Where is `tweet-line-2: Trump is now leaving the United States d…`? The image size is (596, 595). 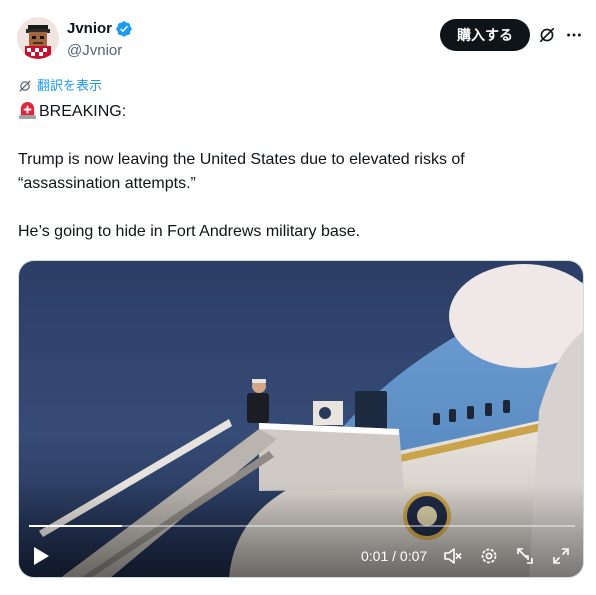 tweet-line-2: Trump is now leaving the United States d… is located at coordinates (241, 159).